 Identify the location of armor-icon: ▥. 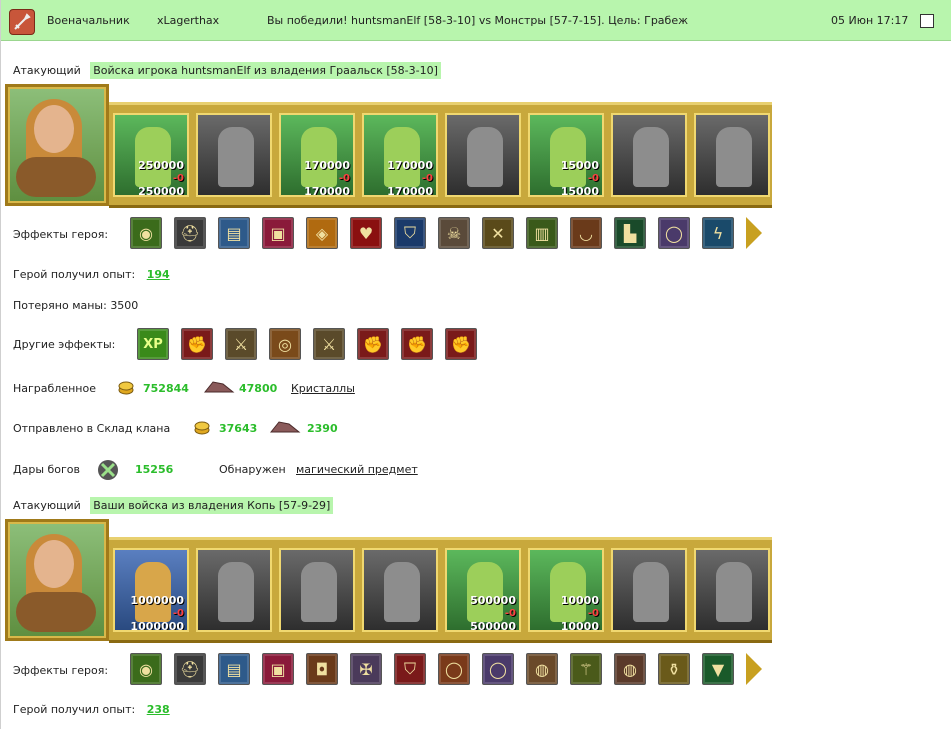
(542, 233).